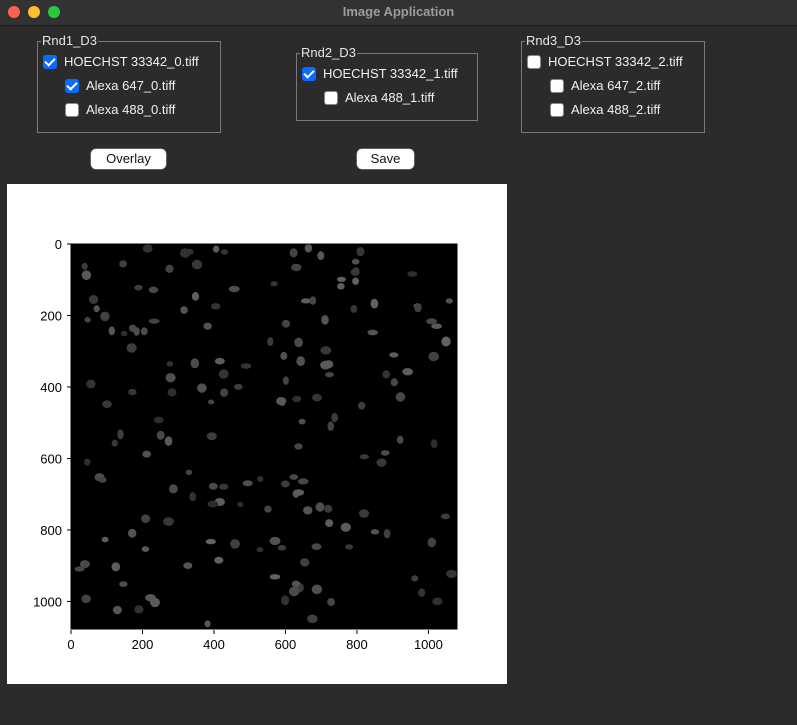 Image resolution: width=797 pixels, height=725 pixels. I want to click on x-tick-label: 600, so click(286, 644).